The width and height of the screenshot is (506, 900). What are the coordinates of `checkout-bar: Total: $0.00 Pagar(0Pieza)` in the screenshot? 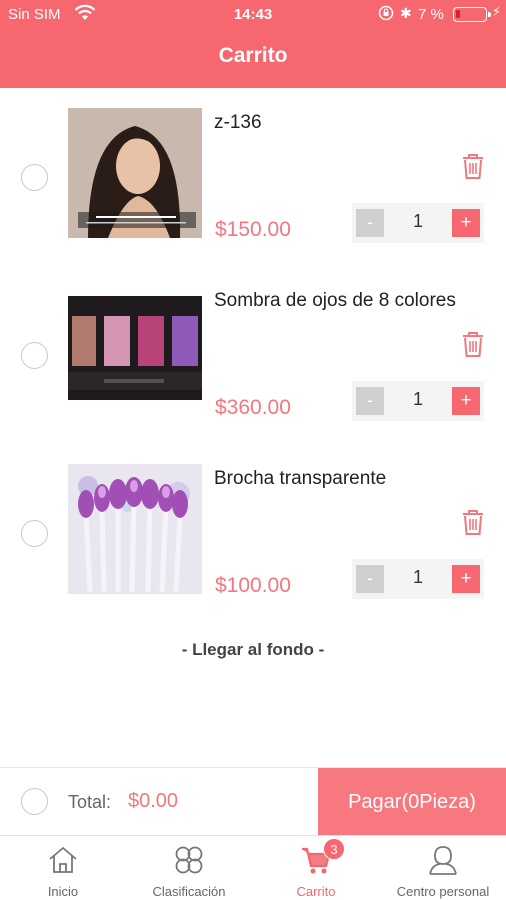 It's located at (253, 801).